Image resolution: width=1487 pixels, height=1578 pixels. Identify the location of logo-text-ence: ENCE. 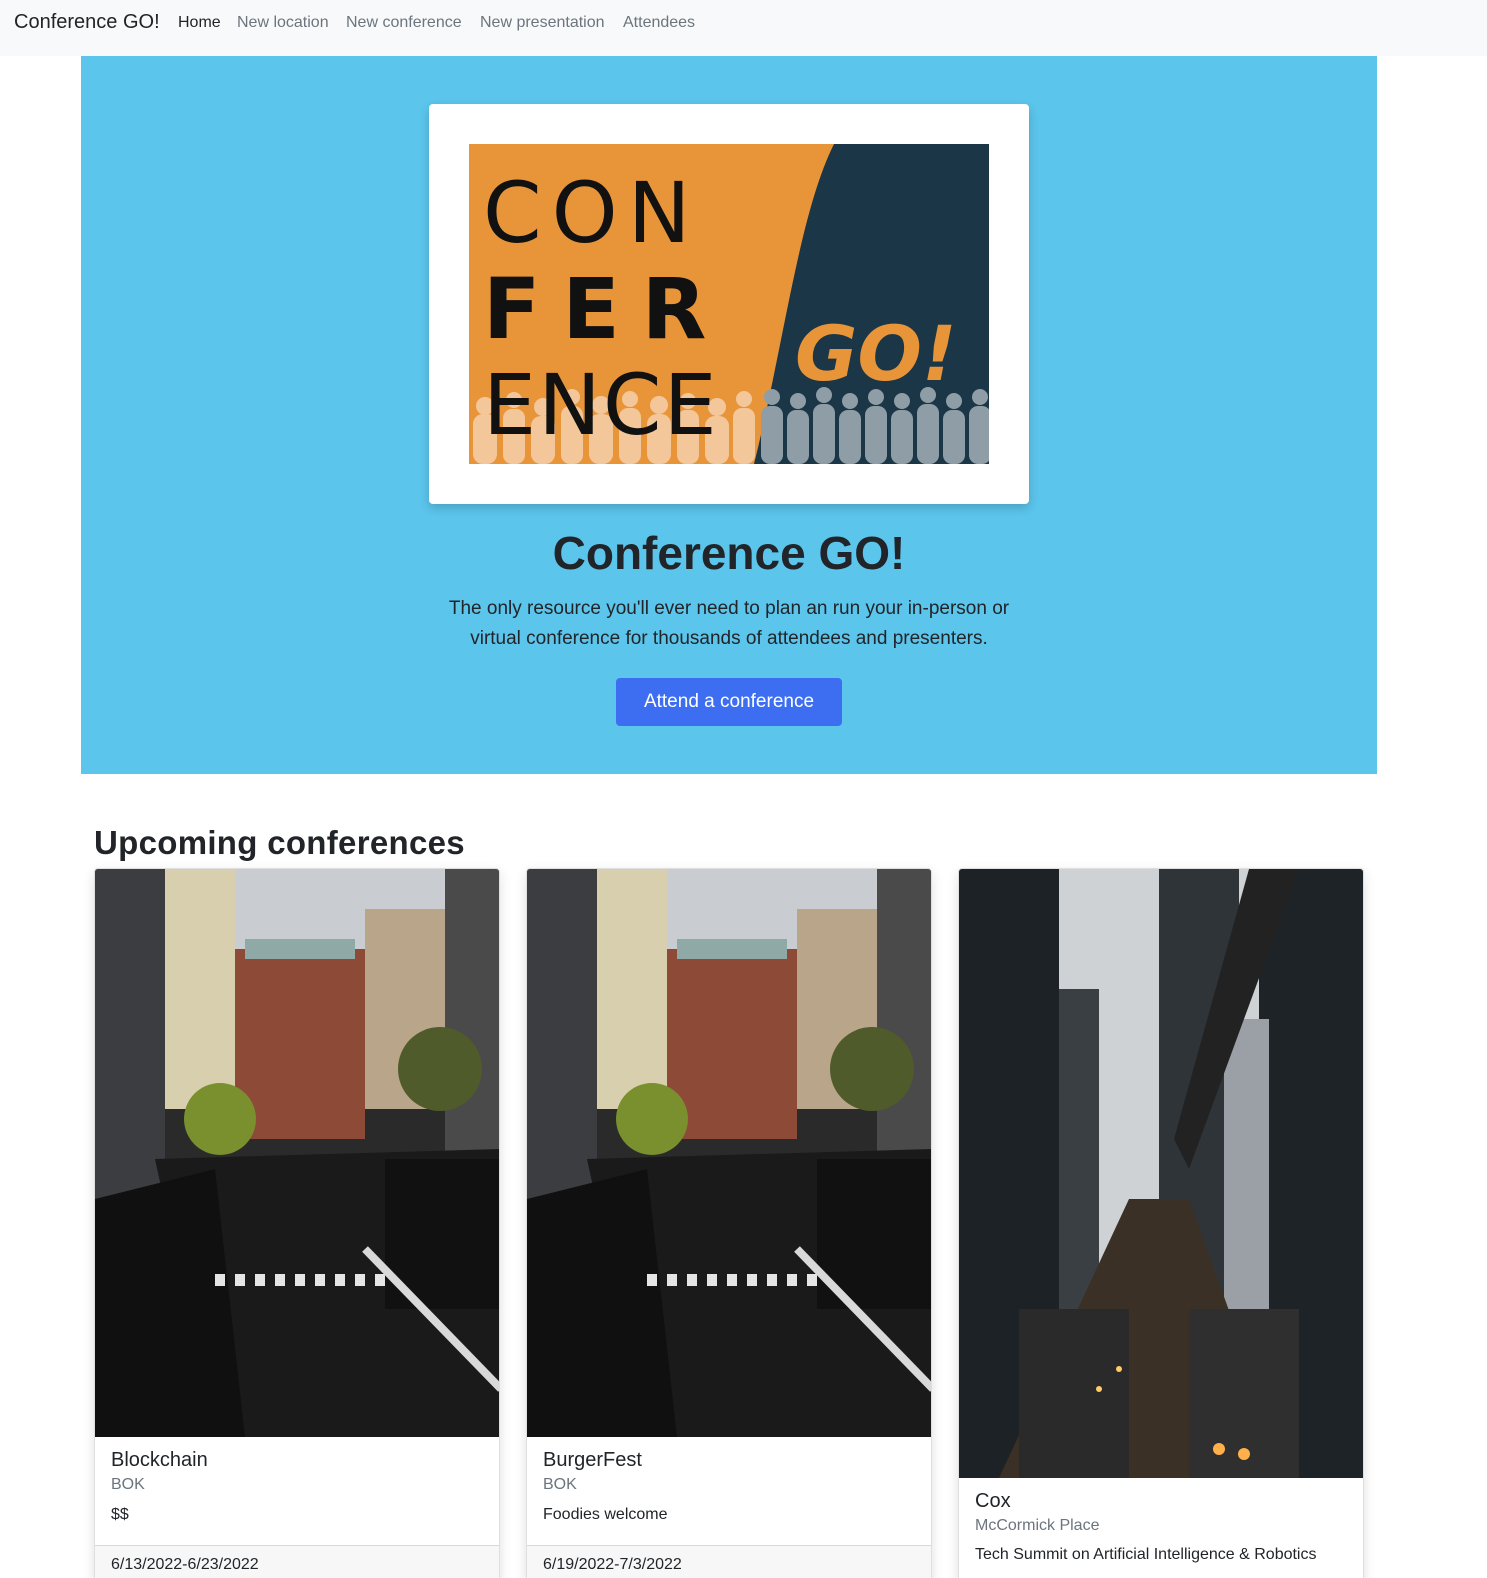
(601, 405).